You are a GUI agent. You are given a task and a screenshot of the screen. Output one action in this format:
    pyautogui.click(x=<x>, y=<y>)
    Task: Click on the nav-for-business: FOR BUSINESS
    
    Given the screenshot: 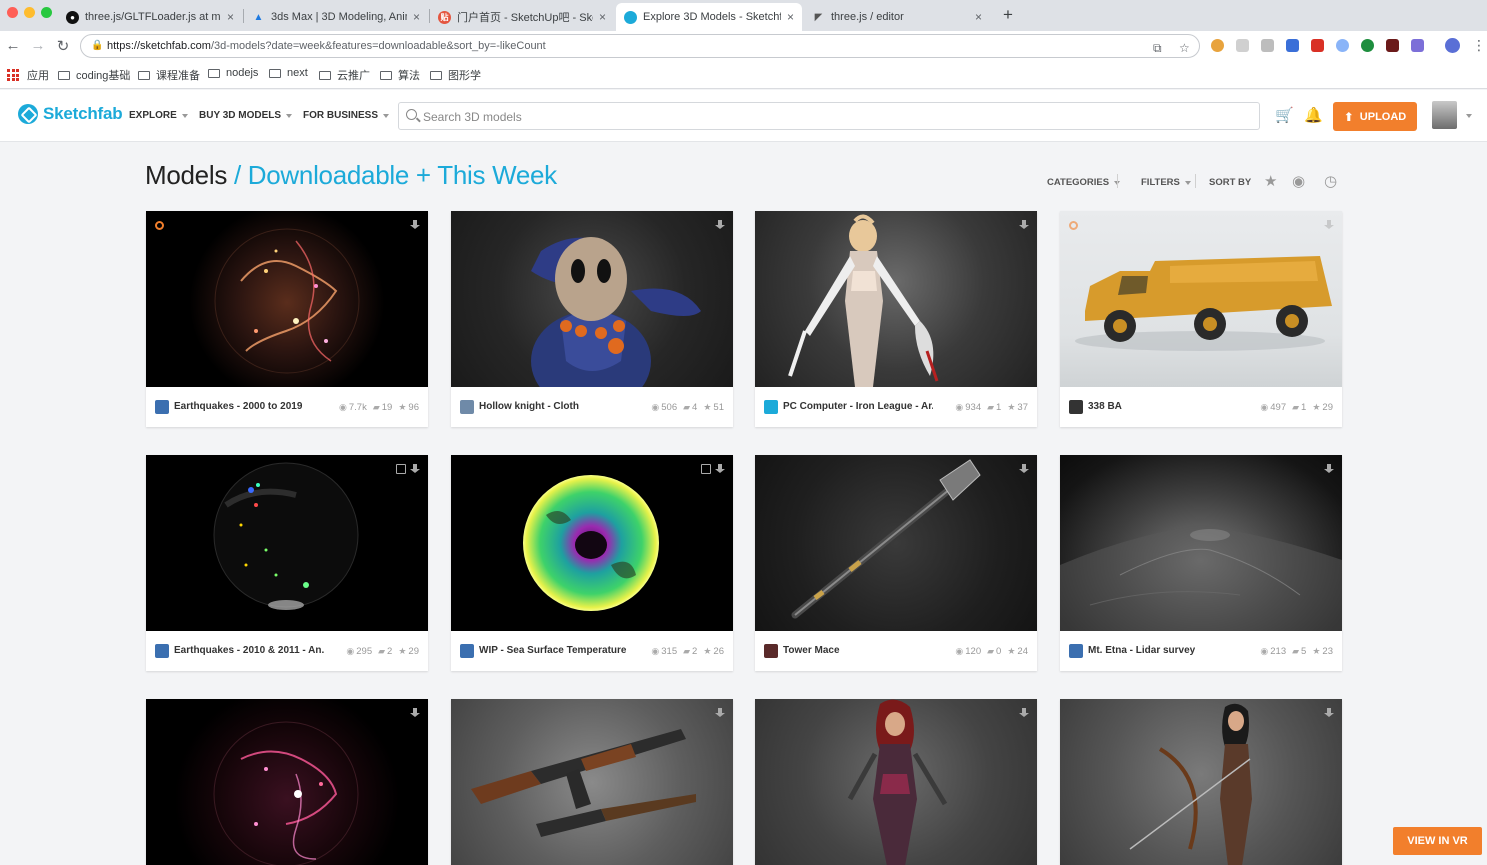 What is the action you would take?
    pyautogui.click(x=346, y=115)
    